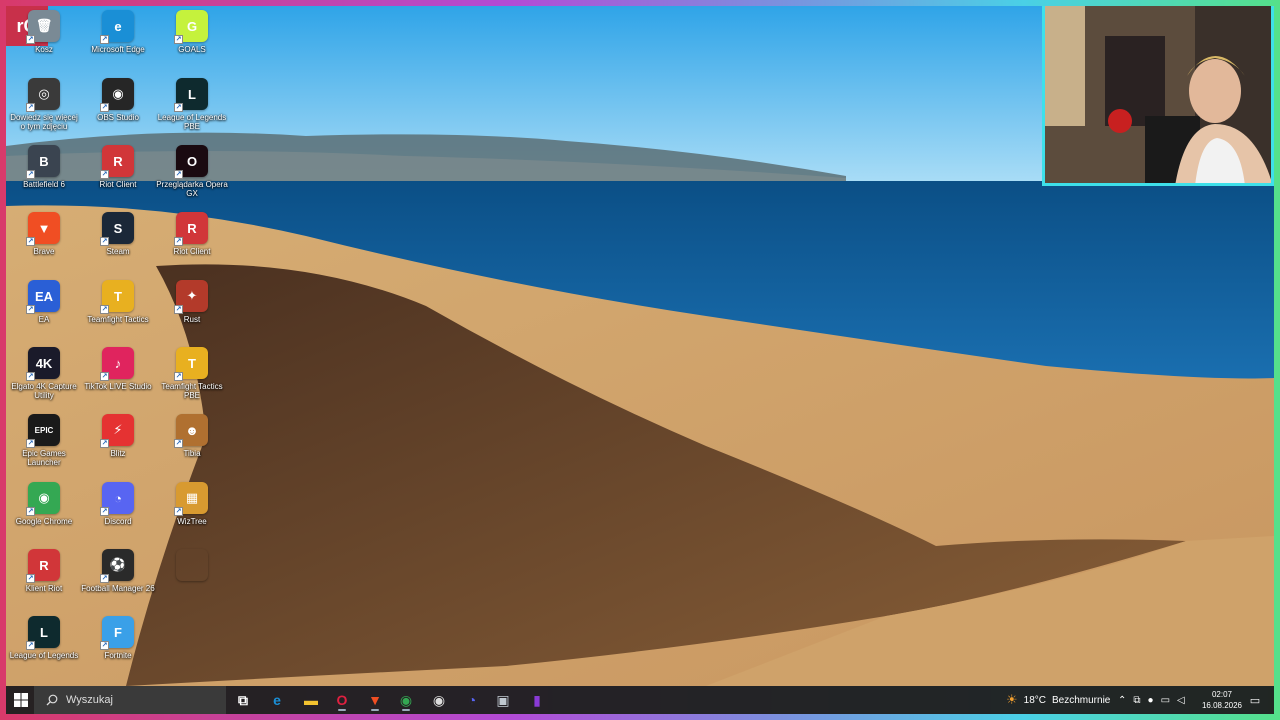 The width and height of the screenshot is (1280, 720). I want to click on wiztree-icon: ▦ ↗, so click(191, 499).